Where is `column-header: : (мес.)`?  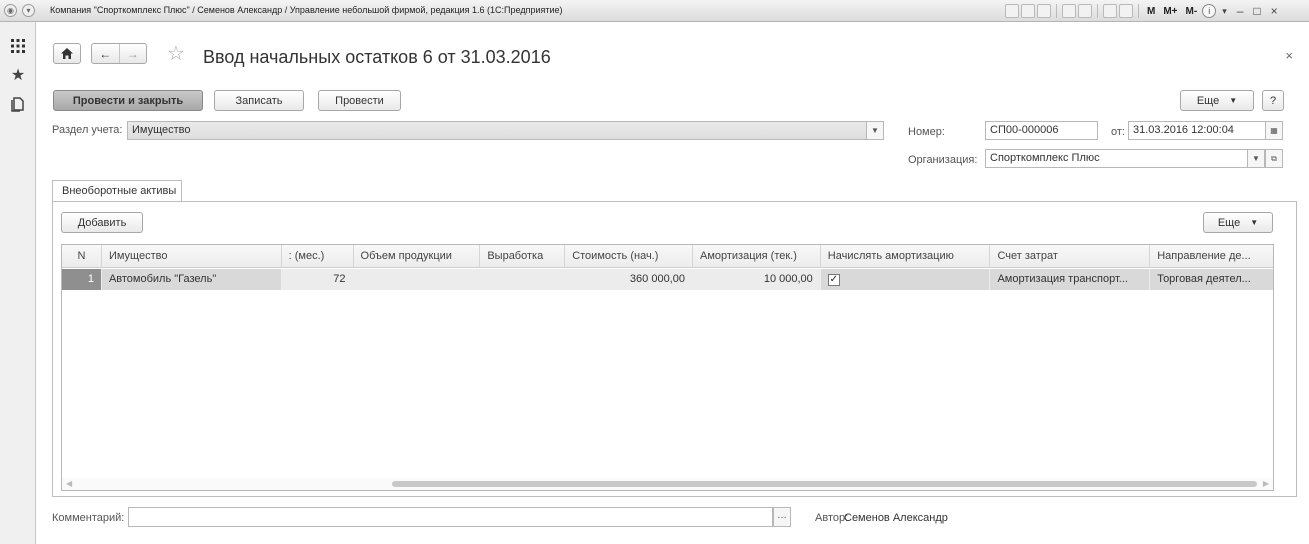 column-header: : (мес.) is located at coordinates (318, 256).